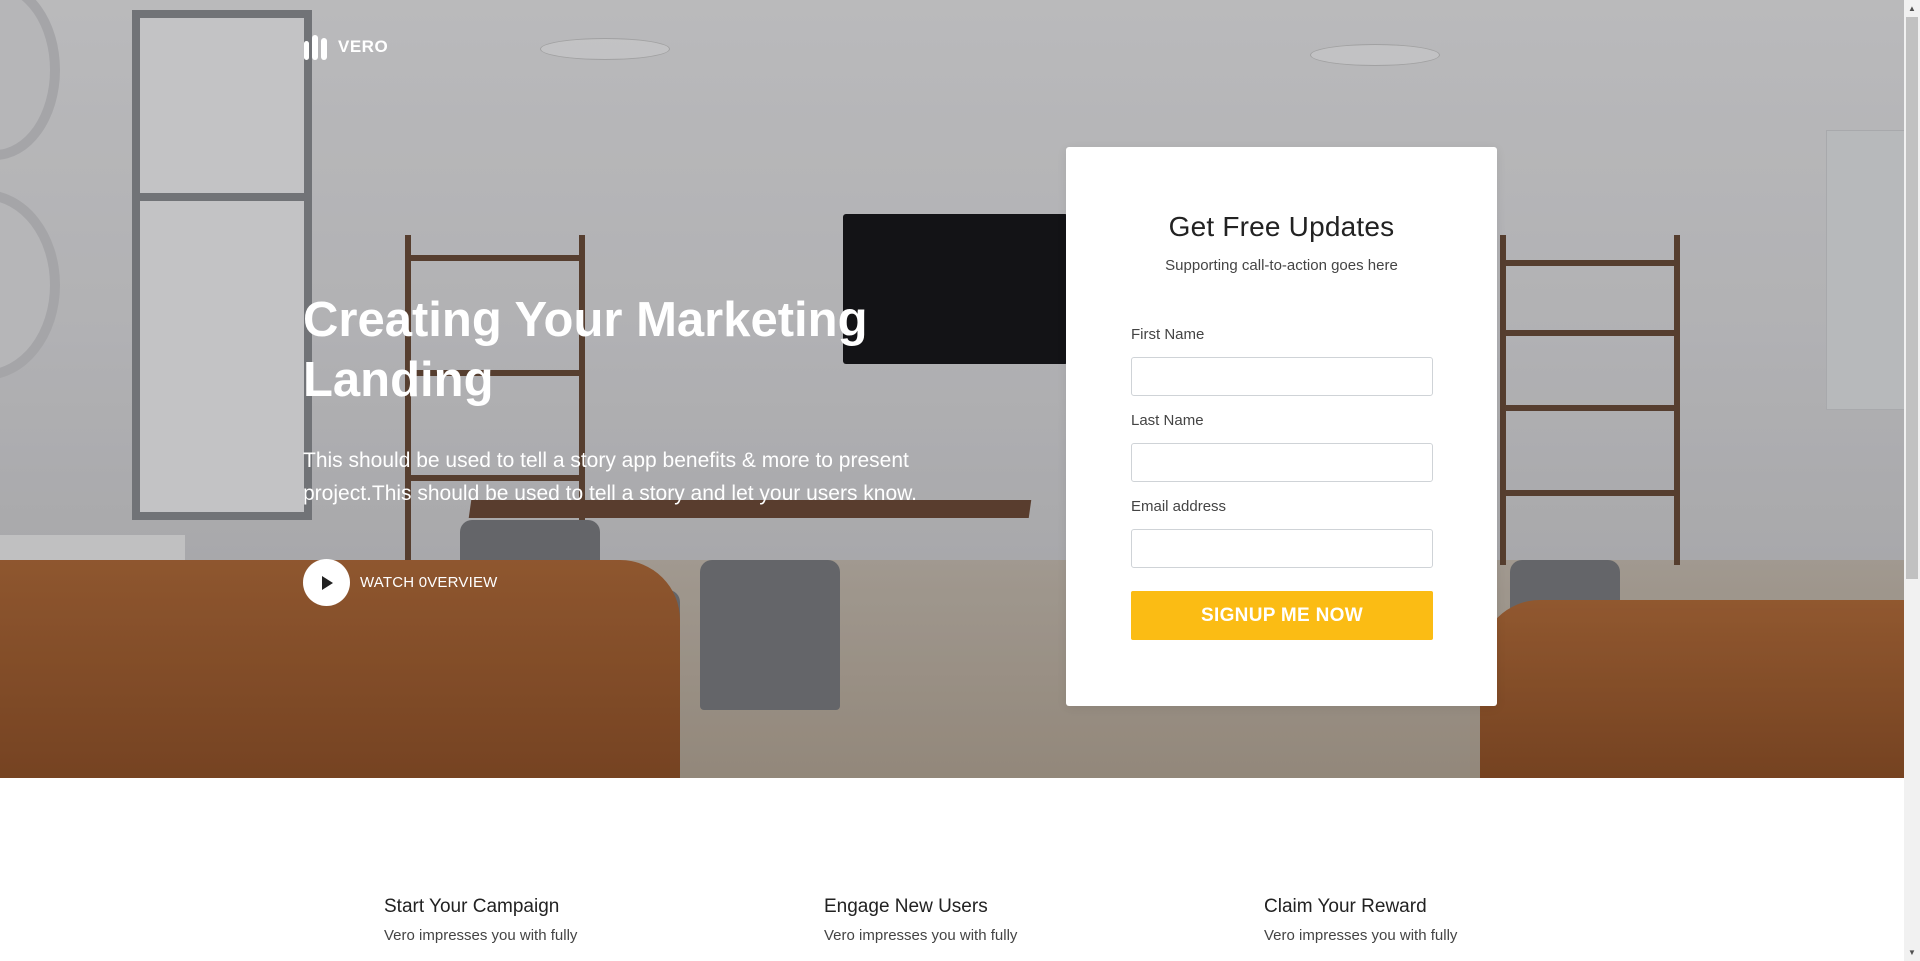  I want to click on brand-logo: VERO, so click(345, 47).